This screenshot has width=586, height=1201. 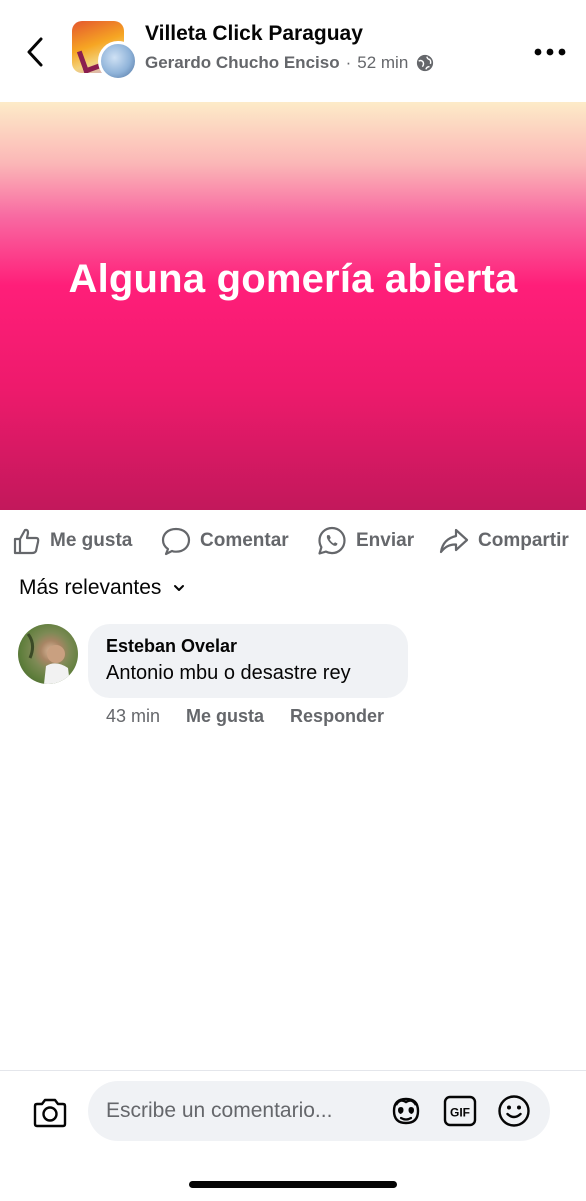 I want to click on gif-icon: GIF, so click(x=460, y=1111).